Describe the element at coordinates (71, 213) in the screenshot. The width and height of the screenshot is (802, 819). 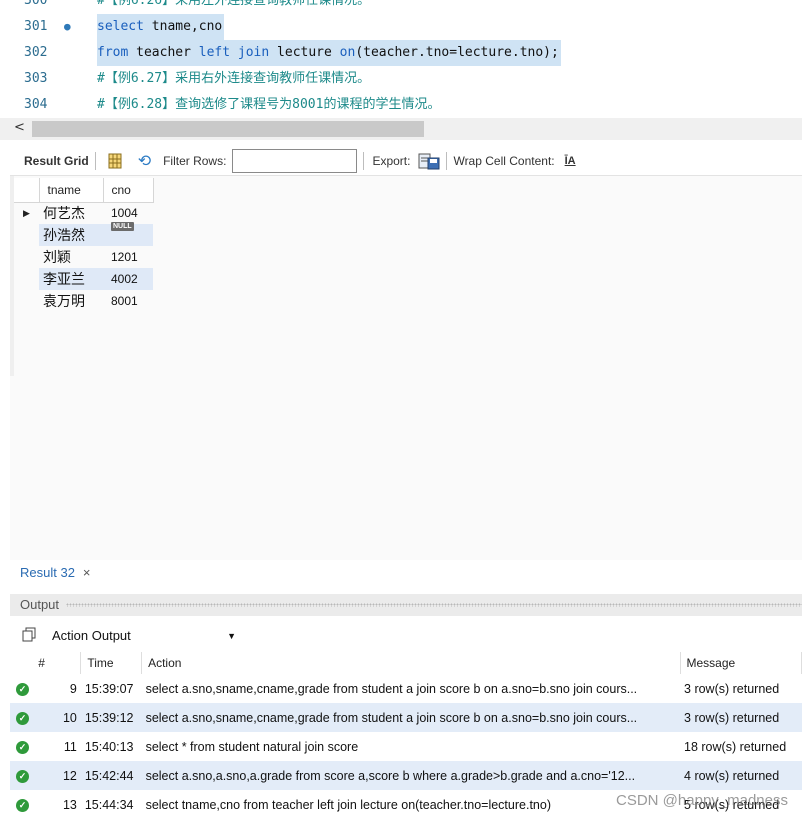
I see `cell-tname: 何艺杰` at that location.